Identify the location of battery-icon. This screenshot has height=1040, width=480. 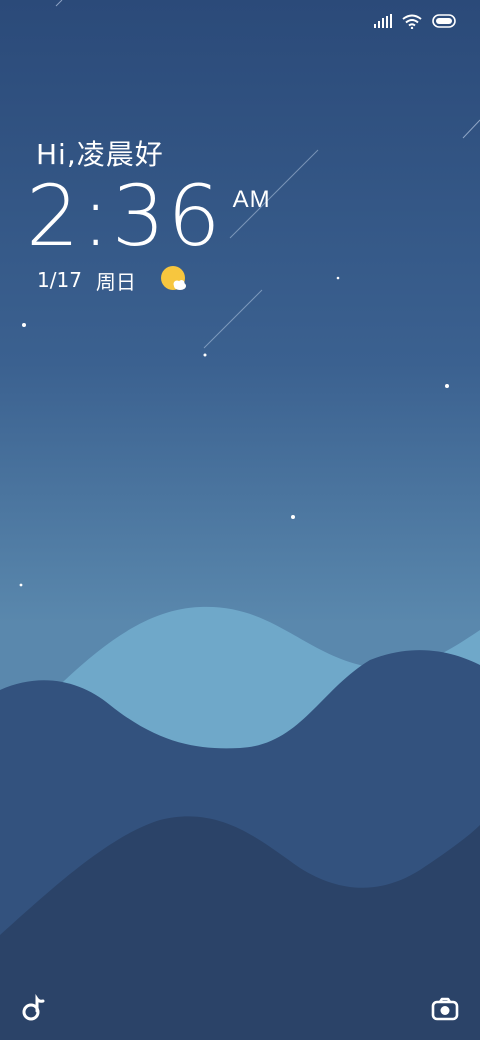
(444, 21).